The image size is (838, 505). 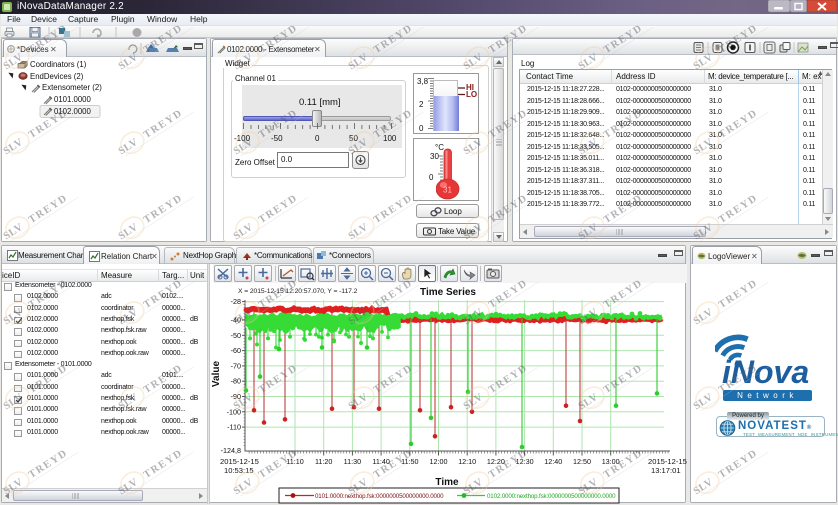 I want to click on svg-text: -70, so click(x=236, y=365).